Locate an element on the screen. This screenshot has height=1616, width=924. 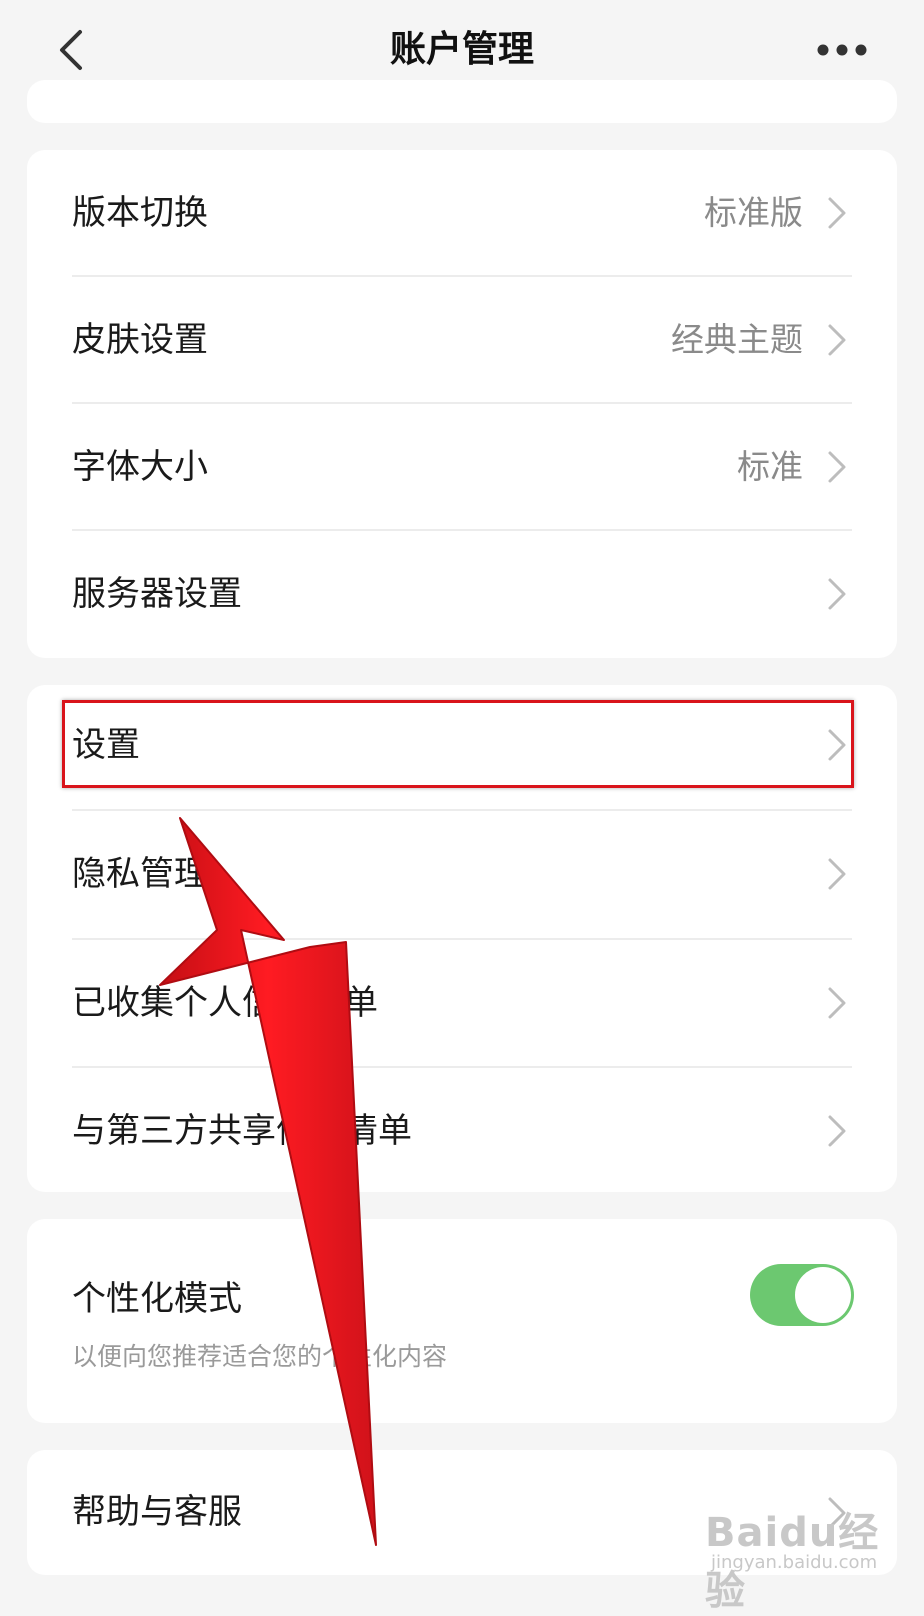
item-label: 已收集个人信息清单 is located at coordinates (225, 1003).